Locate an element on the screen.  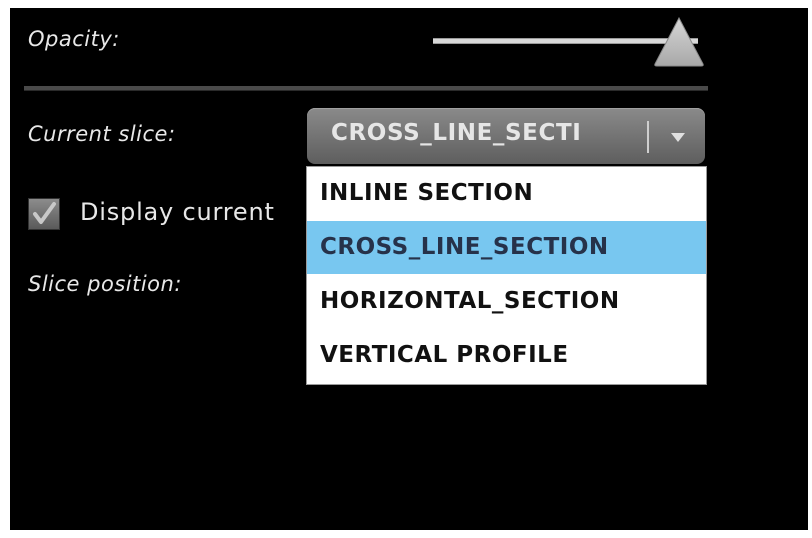
section-divider is located at coordinates (366, 88).